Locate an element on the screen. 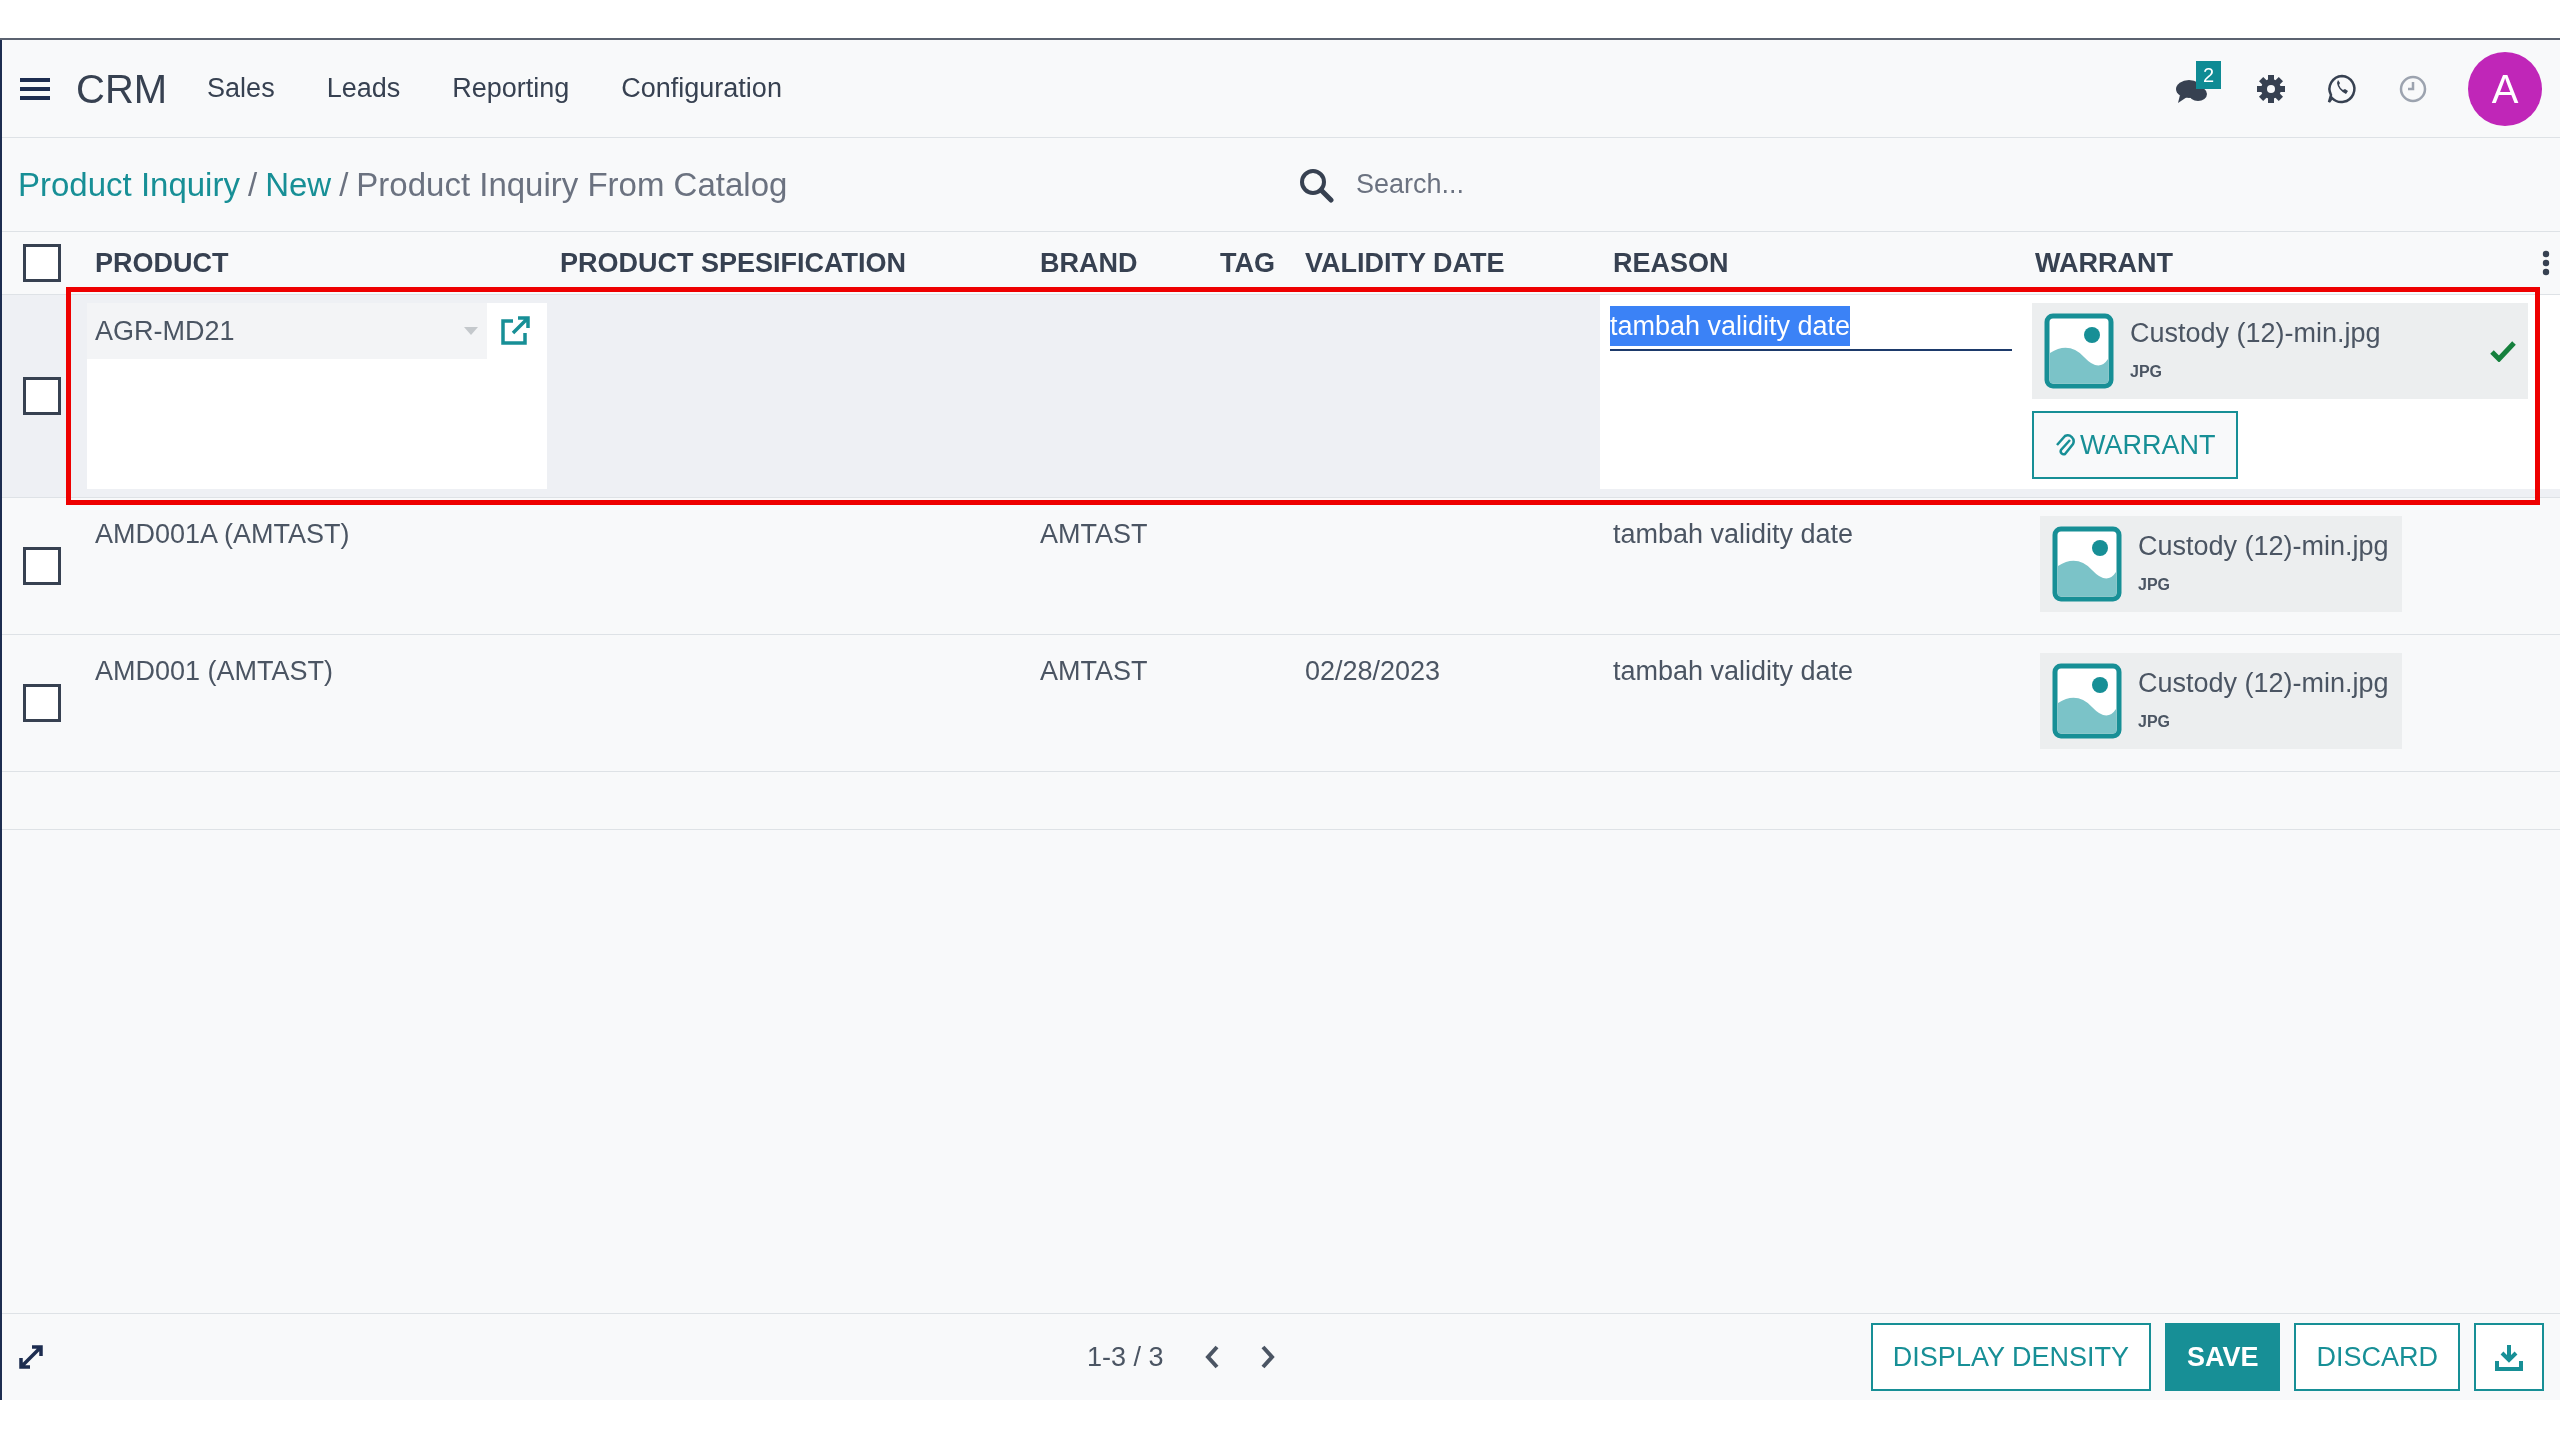  nav-menu-item: Leads is located at coordinates (363, 88).